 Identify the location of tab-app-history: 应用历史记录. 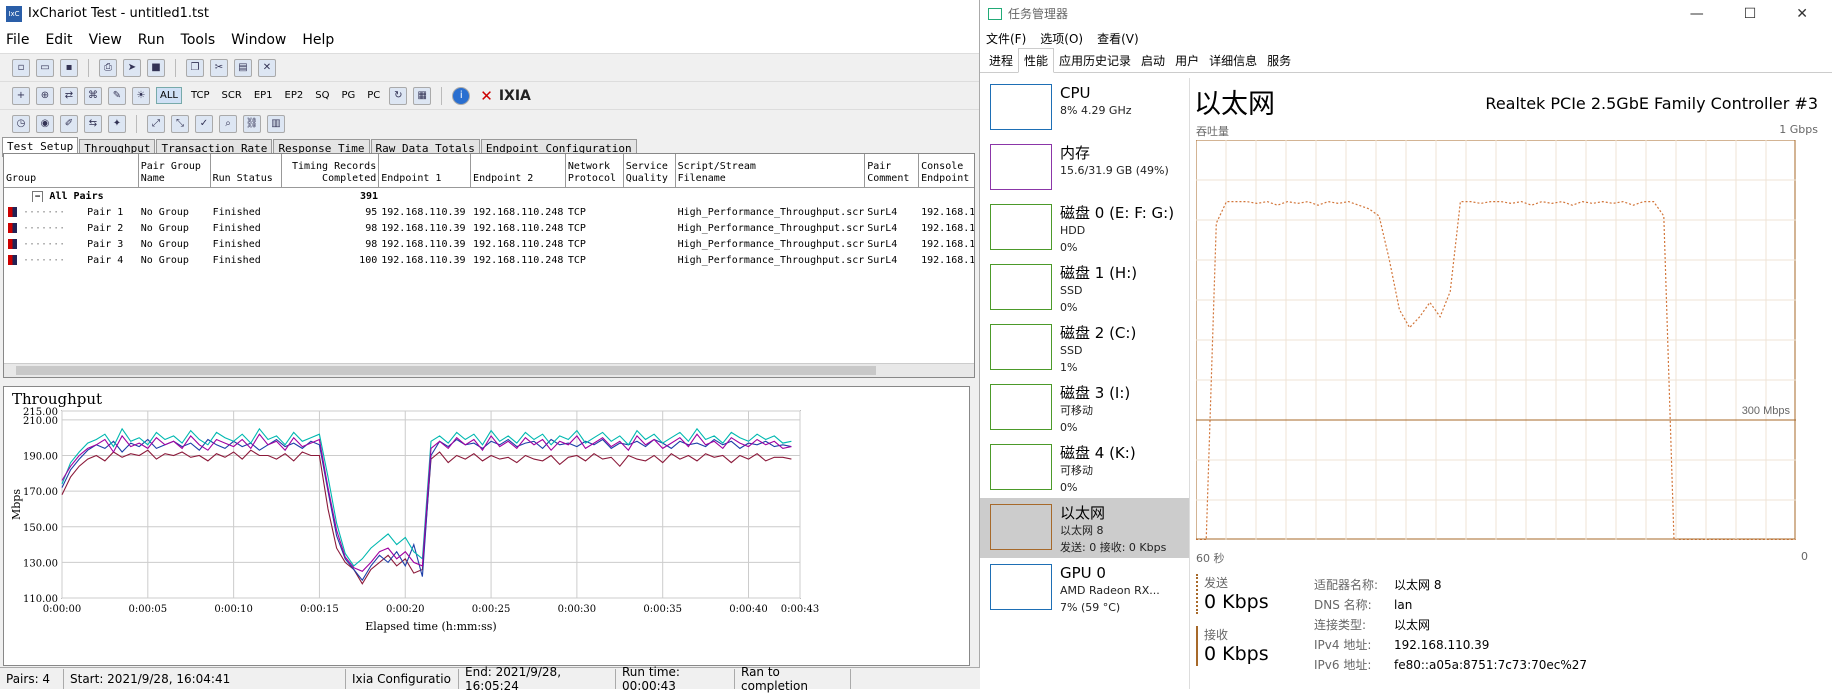
(1095, 60).